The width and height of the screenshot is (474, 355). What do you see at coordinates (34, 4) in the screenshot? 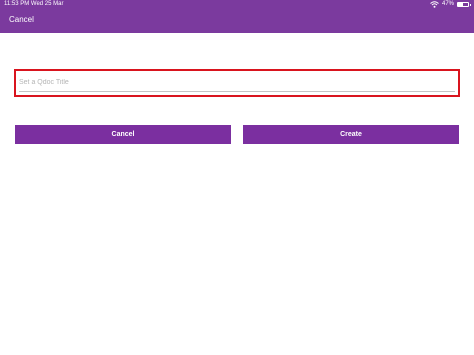
I see `status-time-date: 11:53 PM Wed 25 Mar` at bounding box center [34, 4].